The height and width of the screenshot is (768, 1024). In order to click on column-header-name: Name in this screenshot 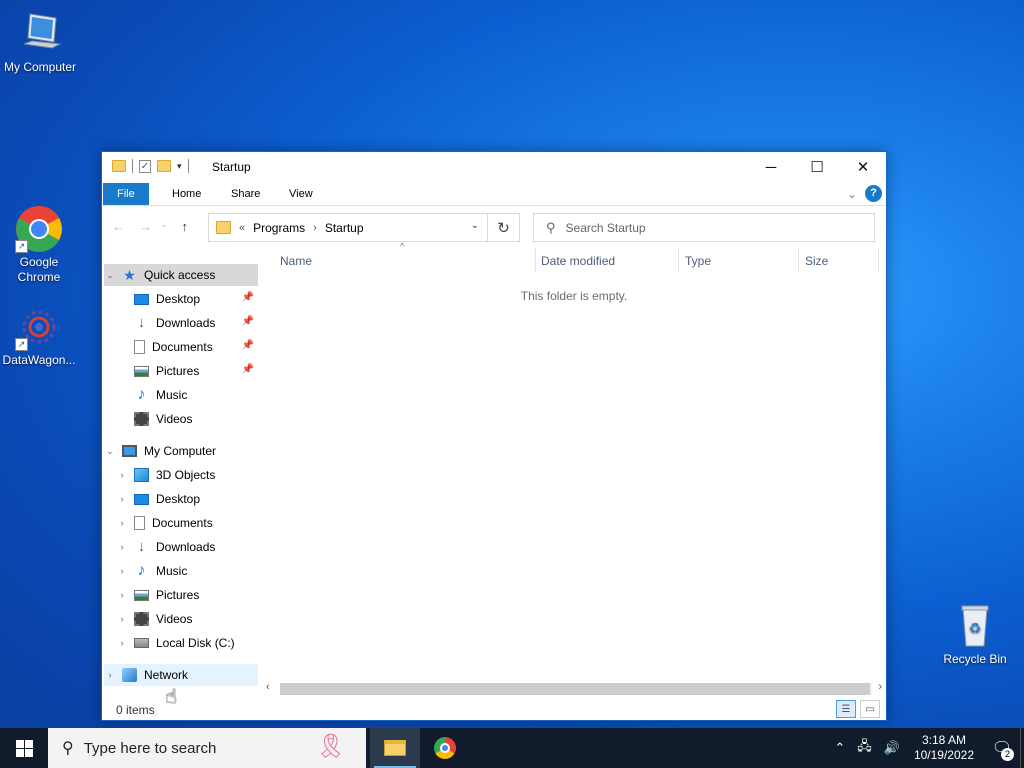, I will do `click(296, 261)`.